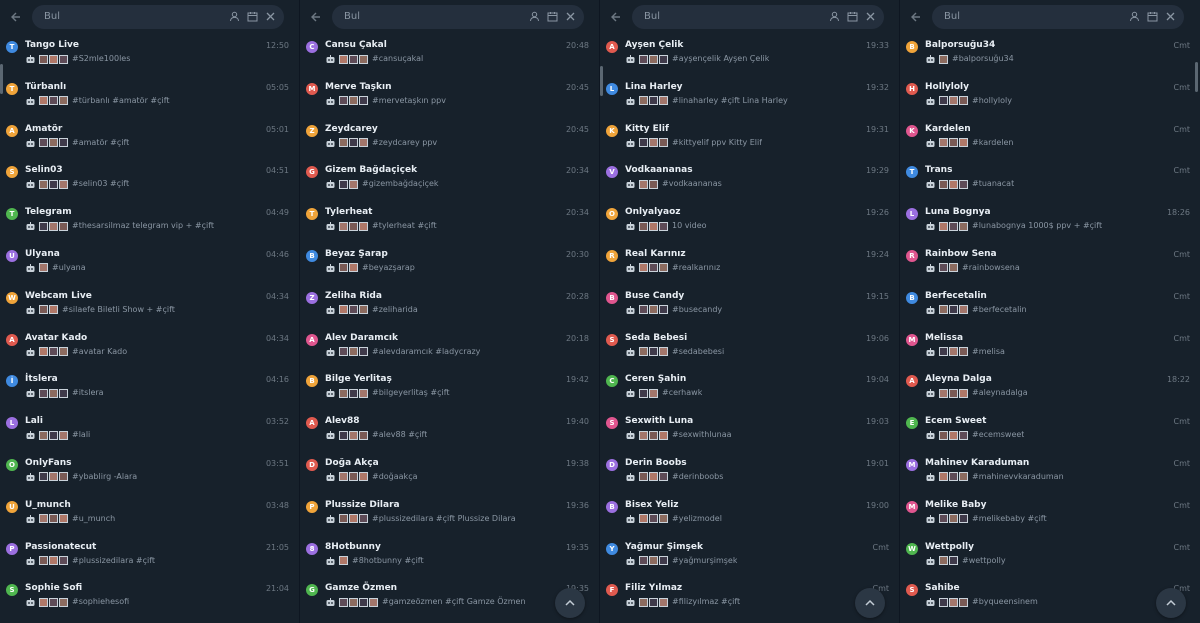 Image resolution: width=1200 pixels, height=623 pixels. Describe the element at coordinates (1050, 181) in the screenshot. I see `chat-list-item: T Trans Cmt #tuanacat` at that location.